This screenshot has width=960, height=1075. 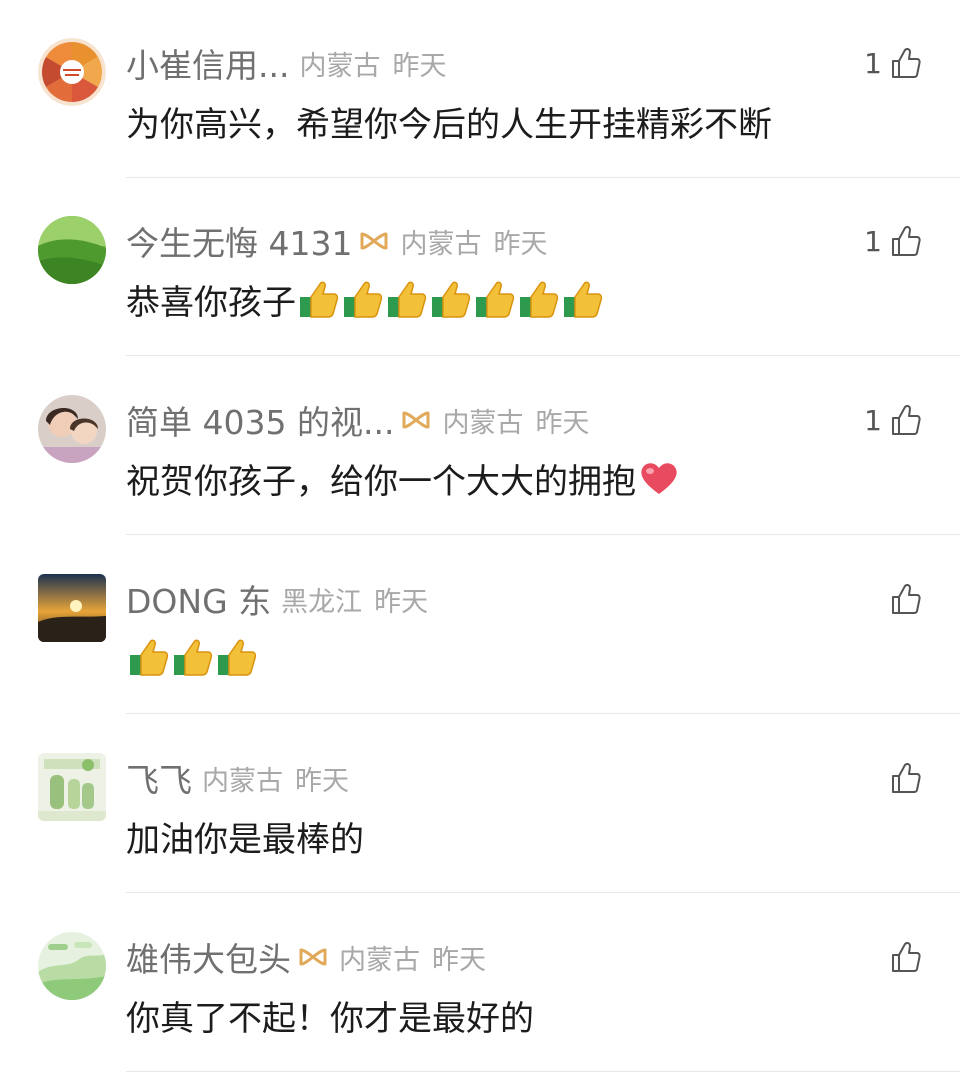 I want to click on comment-body: 为你高兴，希望你今后的人生开挂精彩不断, so click(x=449, y=124).